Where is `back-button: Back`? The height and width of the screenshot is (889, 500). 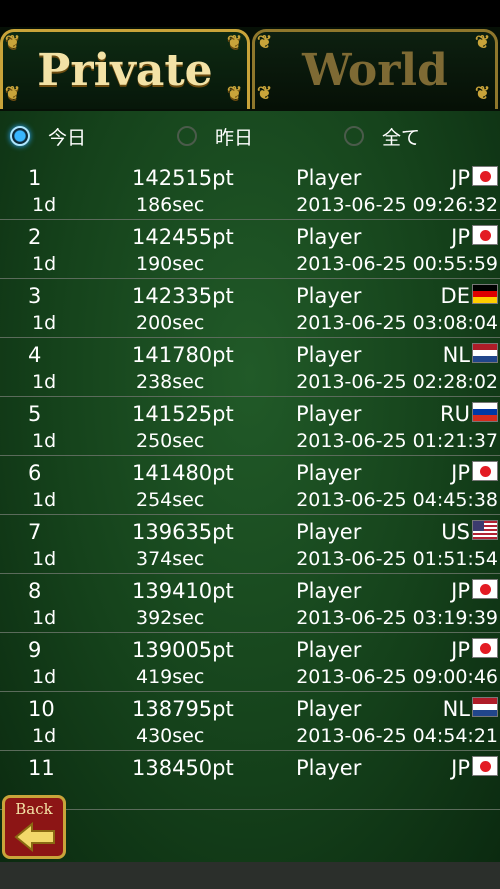
back-button: Back is located at coordinates (34, 827).